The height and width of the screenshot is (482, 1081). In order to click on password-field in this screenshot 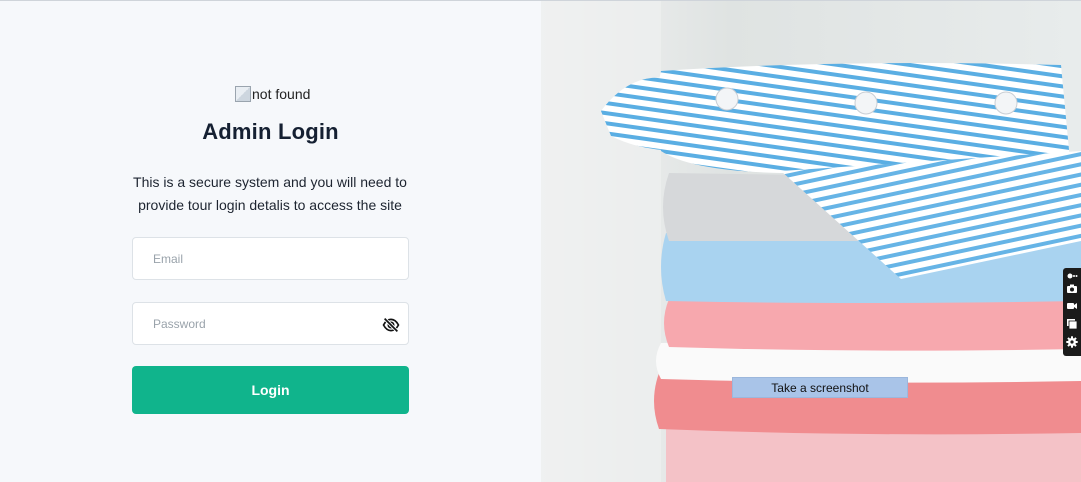, I will do `click(270, 323)`.